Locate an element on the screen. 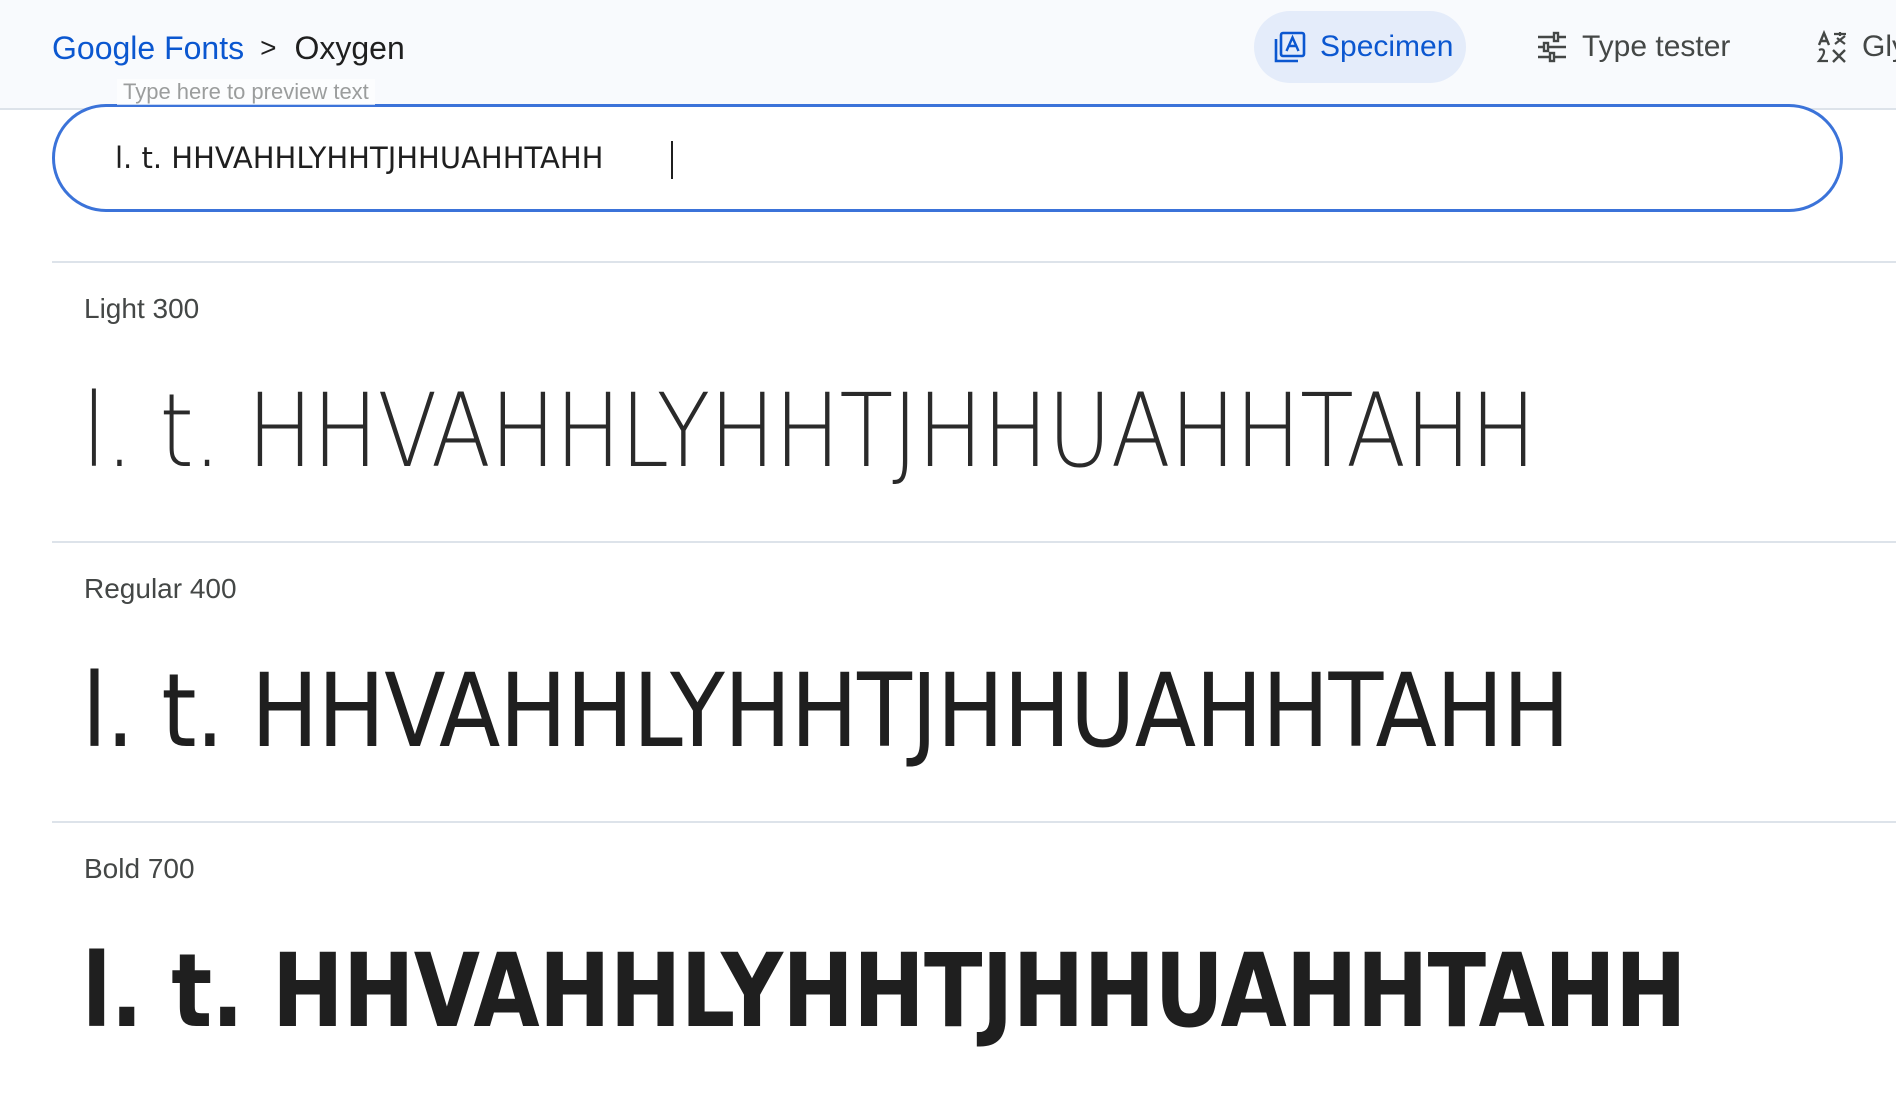 The height and width of the screenshot is (1101, 1896). style-name: Bold 700 is located at coordinates (139, 868).